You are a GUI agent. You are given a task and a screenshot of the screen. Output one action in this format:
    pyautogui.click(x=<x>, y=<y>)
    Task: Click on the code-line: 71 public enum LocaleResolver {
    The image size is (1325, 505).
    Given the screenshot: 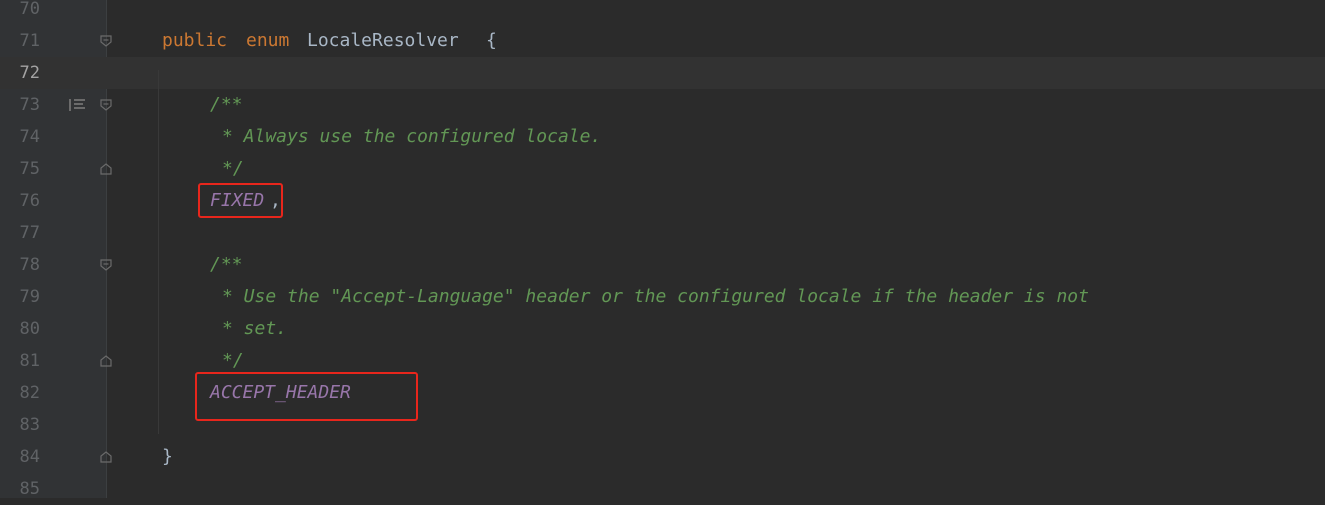 What is the action you would take?
    pyautogui.click(x=662, y=41)
    